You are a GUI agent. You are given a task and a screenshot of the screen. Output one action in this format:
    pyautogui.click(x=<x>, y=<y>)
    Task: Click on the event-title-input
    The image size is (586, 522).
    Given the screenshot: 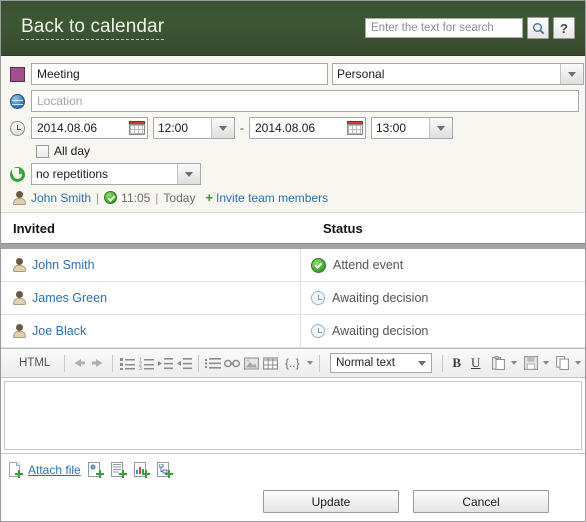 What is the action you would take?
    pyautogui.click(x=179, y=74)
    